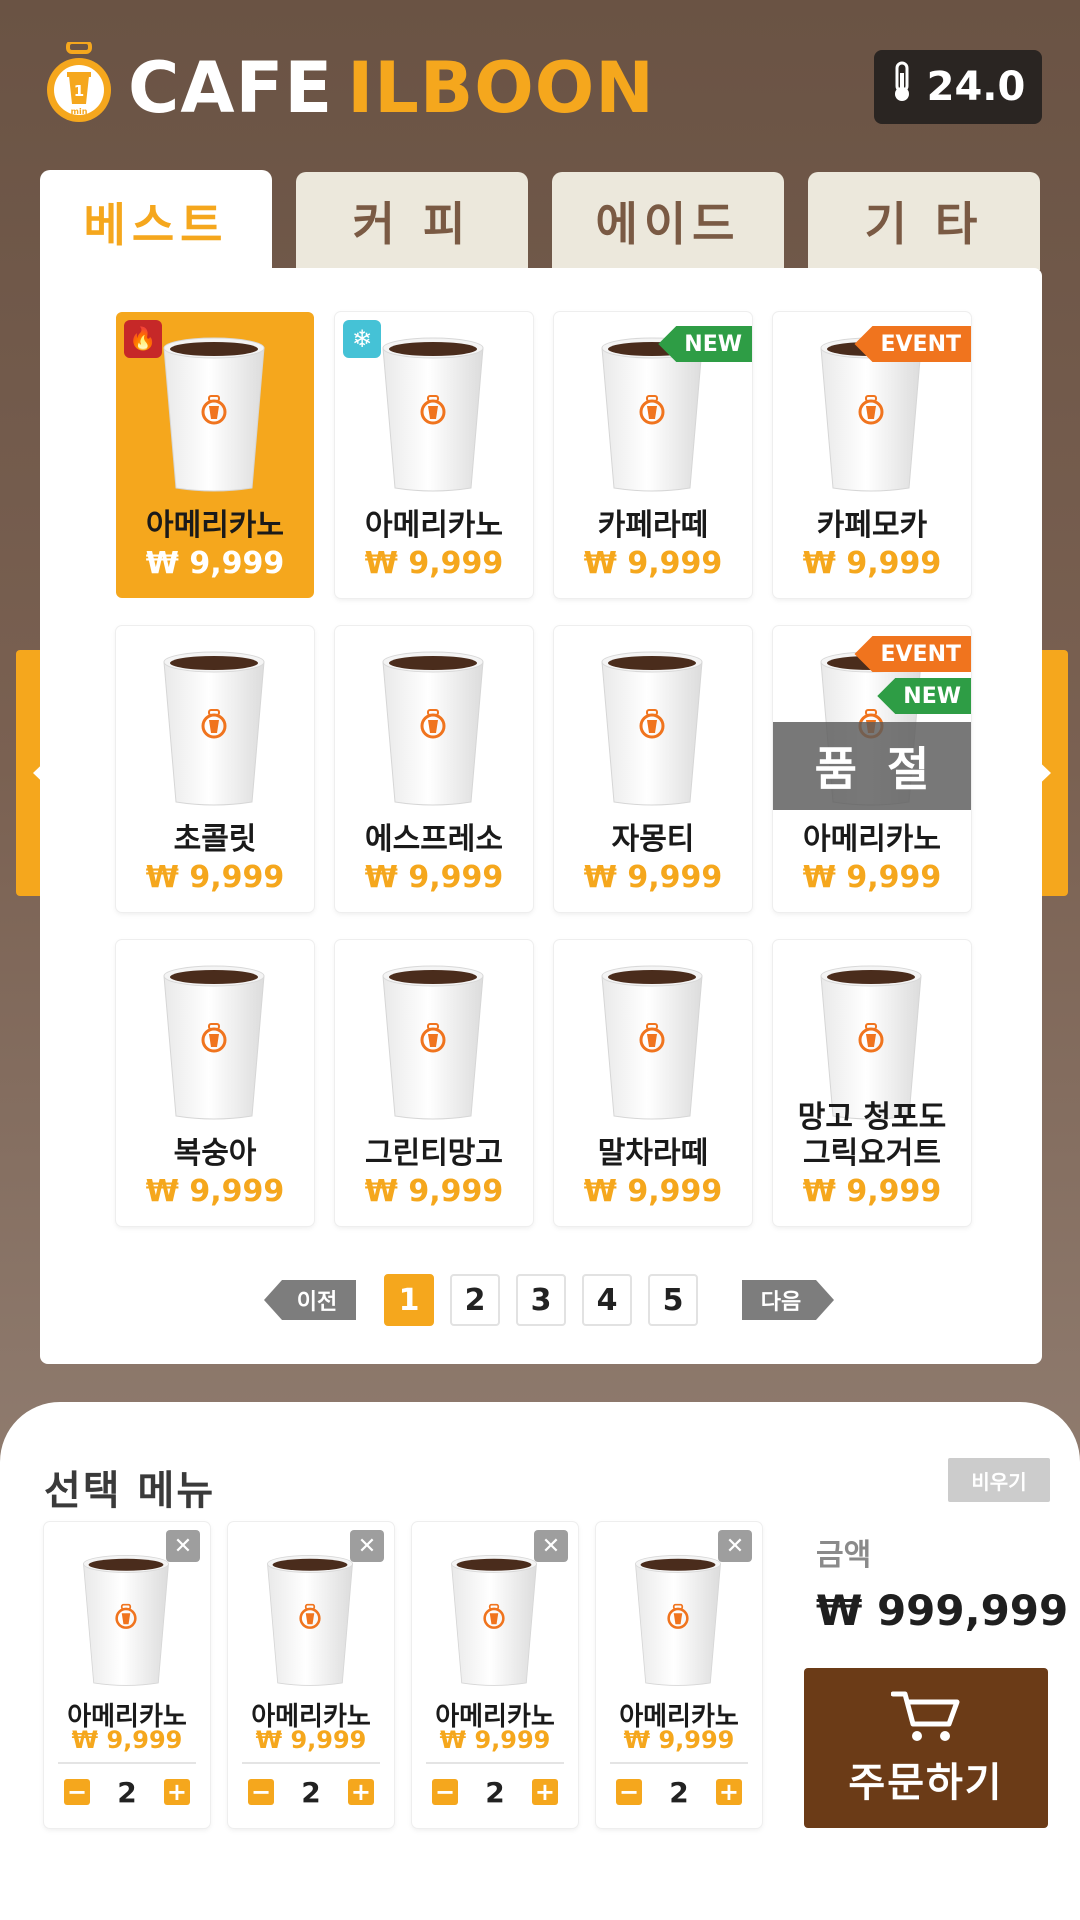  Describe the element at coordinates (434, 455) in the screenshot. I see `product-card: ❄ 아메리카노 ₩ 9,999` at that location.